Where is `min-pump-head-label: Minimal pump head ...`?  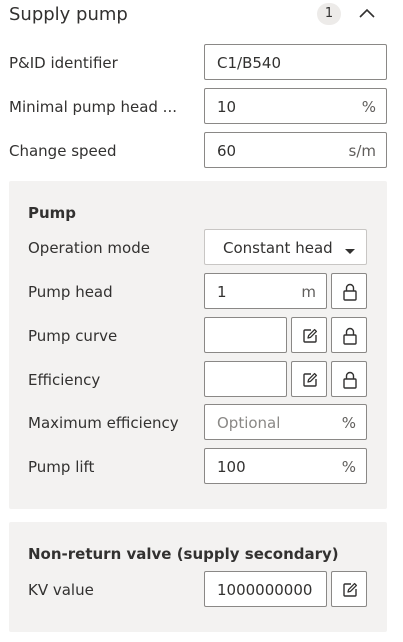
min-pump-head-label: Minimal pump head ... is located at coordinates (93, 107).